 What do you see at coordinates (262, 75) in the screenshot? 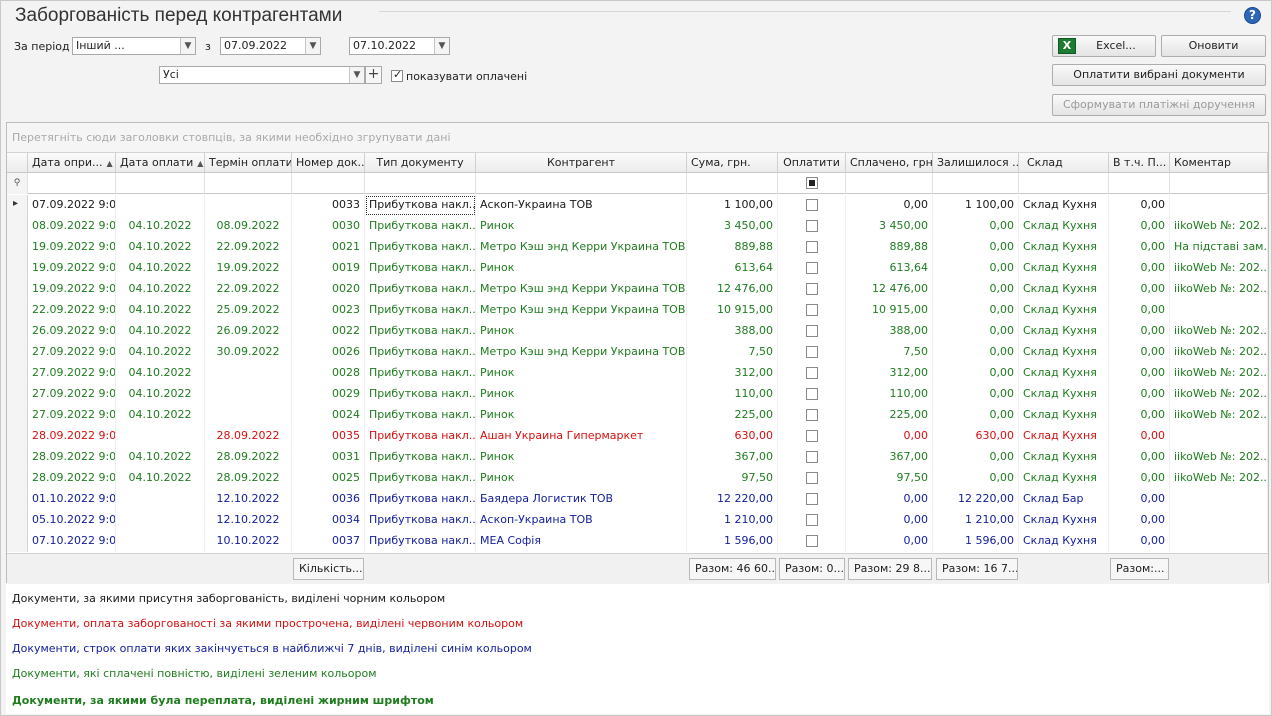
I see `counterparty-select: Усі ▼` at bounding box center [262, 75].